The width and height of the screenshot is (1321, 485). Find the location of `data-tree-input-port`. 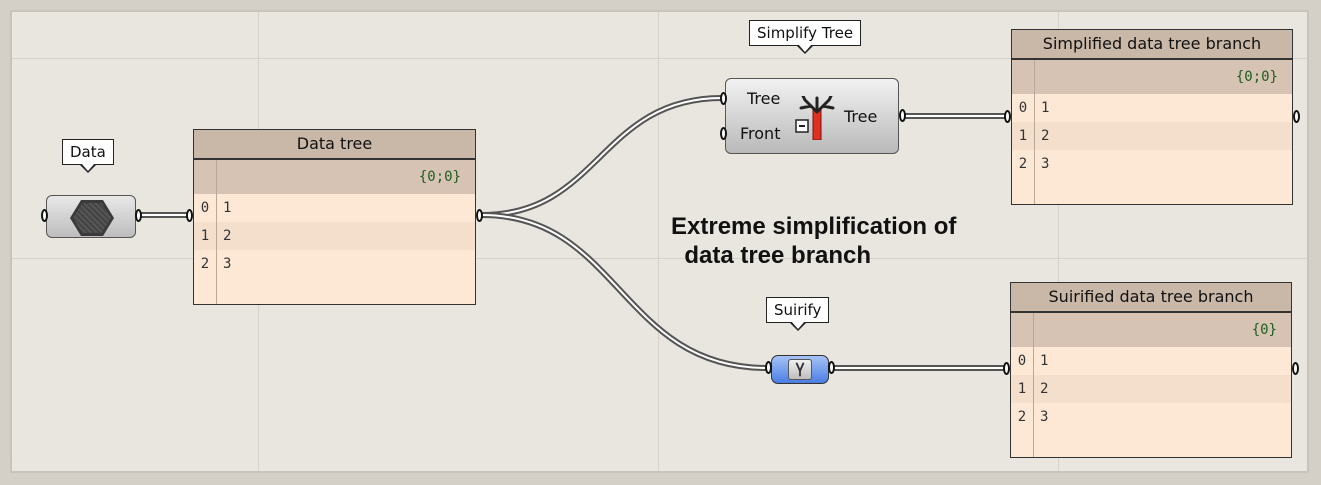

data-tree-input-port is located at coordinates (189, 215).